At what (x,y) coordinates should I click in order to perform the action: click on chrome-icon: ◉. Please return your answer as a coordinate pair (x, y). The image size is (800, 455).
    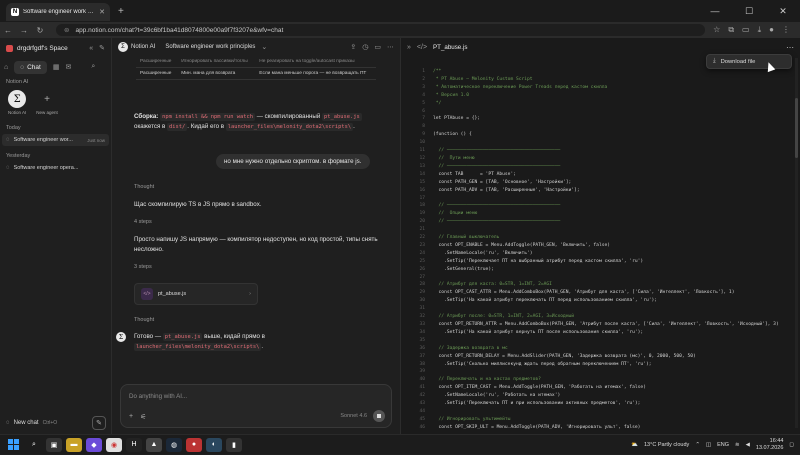
    Looking at the image, I should click on (114, 444).